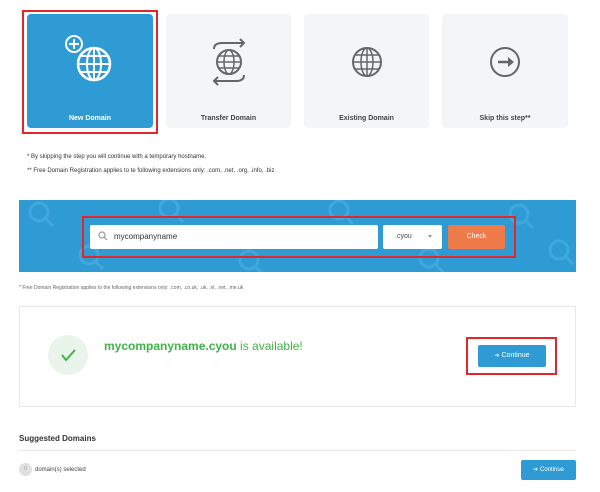 The width and height of the screenshot is (600, 492). I want to click on available-domain-name: mycompanyname.cyou, so click(170, 346).